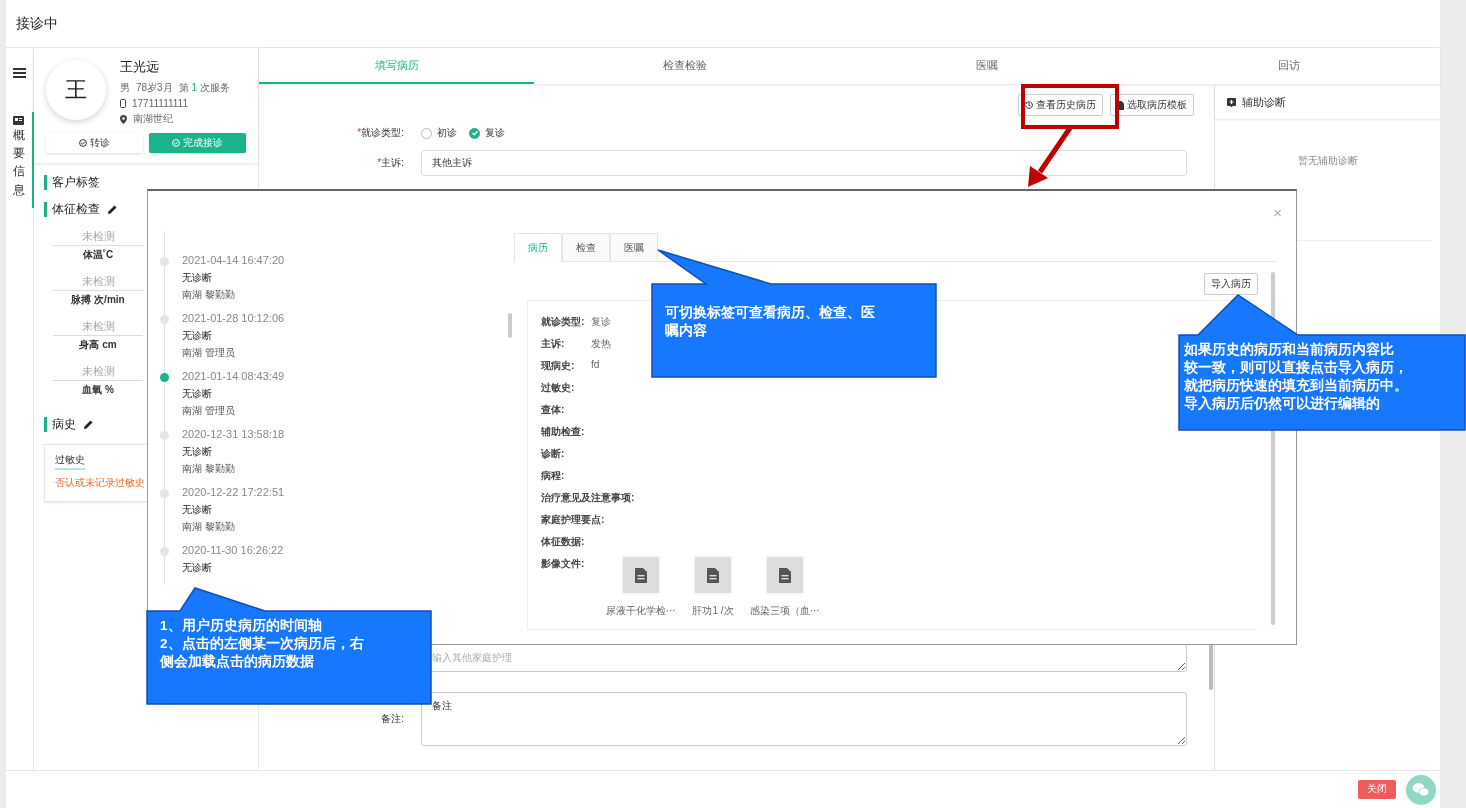  I want to click on import-button: 导入病历, so click(1231, 284).